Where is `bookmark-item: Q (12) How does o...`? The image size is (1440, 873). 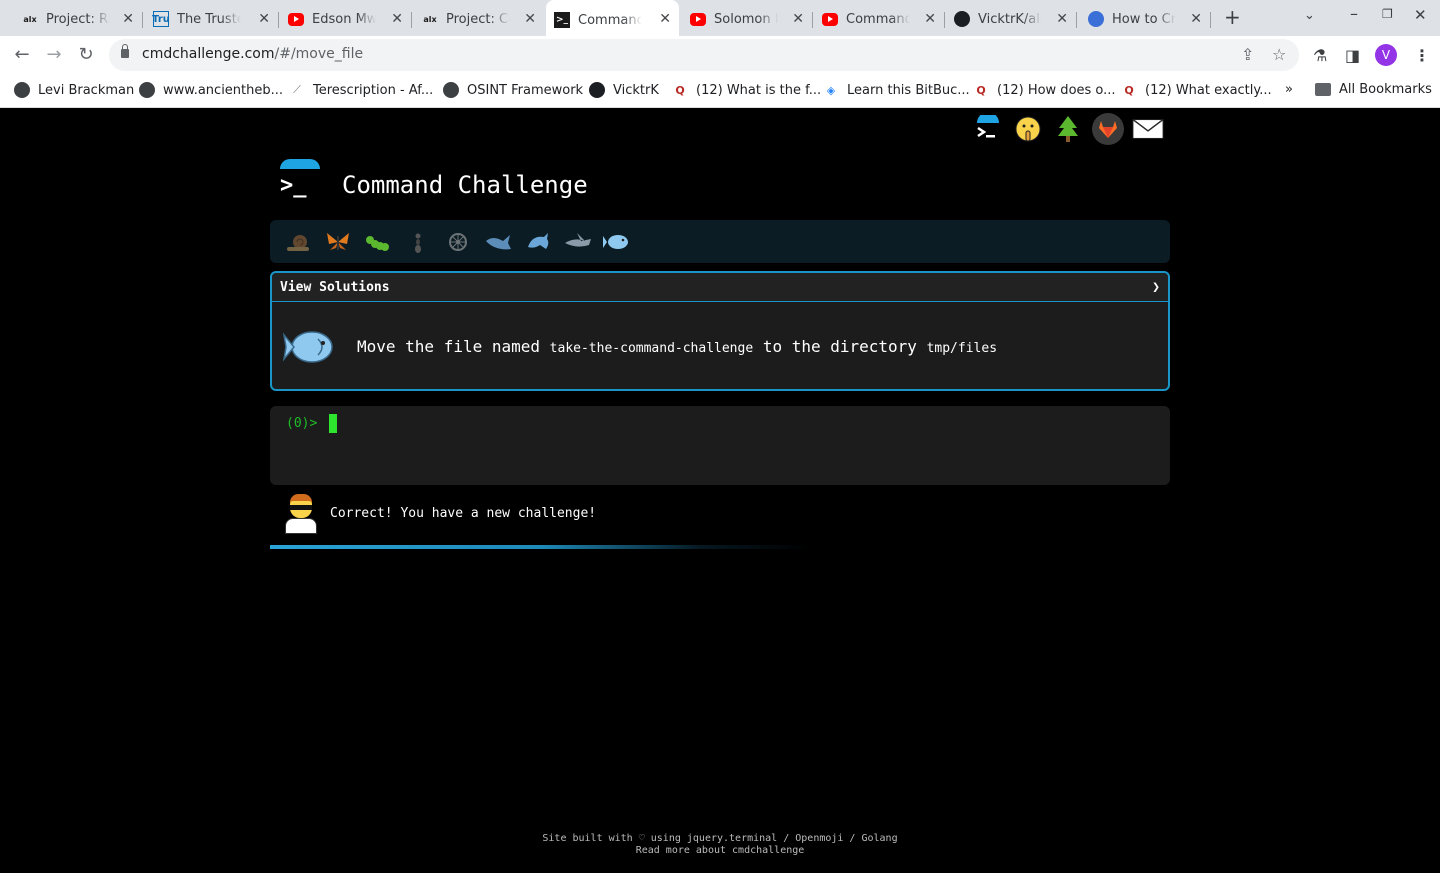 bookmark-item: Q (12) How does o... is located at coordinates (1044, 90).